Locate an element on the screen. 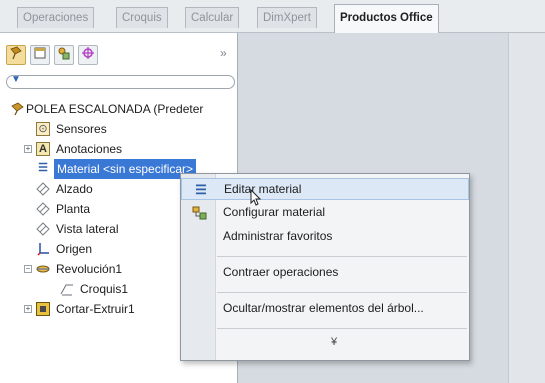 The height and width of the screenshot is (383, 545). menu-item-label: Administrar favoritos is located at coordinates (278, 236).